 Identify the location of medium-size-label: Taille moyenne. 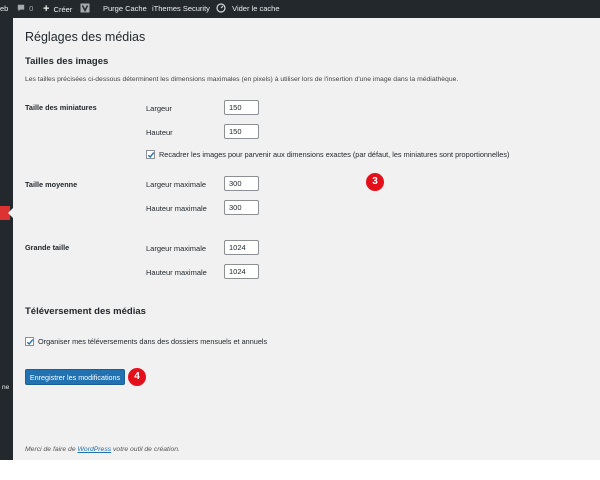
(51, 184).